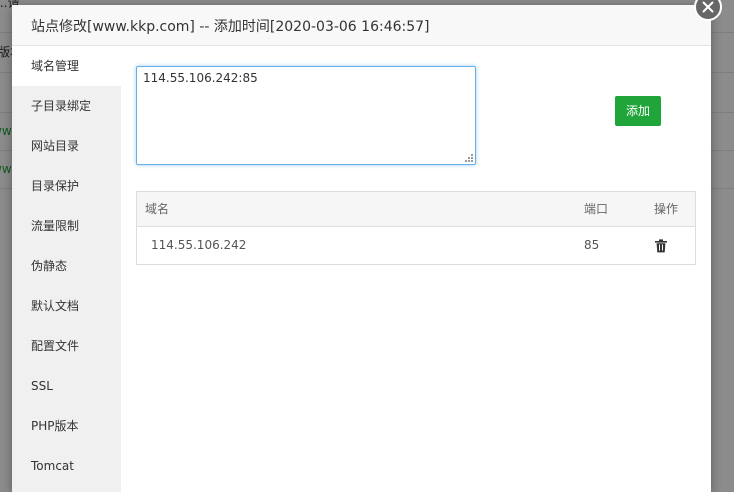 The height and width of the screenshot is (492, 734). What do you see at coordinates (157, 209) in the screenshot?
I see `column-header-domain: 域名` at bounding box center [157, 209].